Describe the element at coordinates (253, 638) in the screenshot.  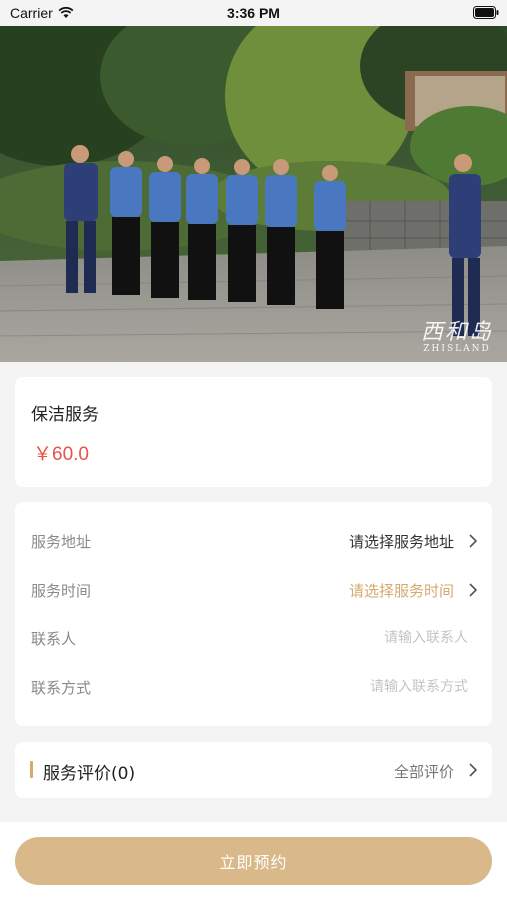
I see `contact-row: 联系人` at that location.